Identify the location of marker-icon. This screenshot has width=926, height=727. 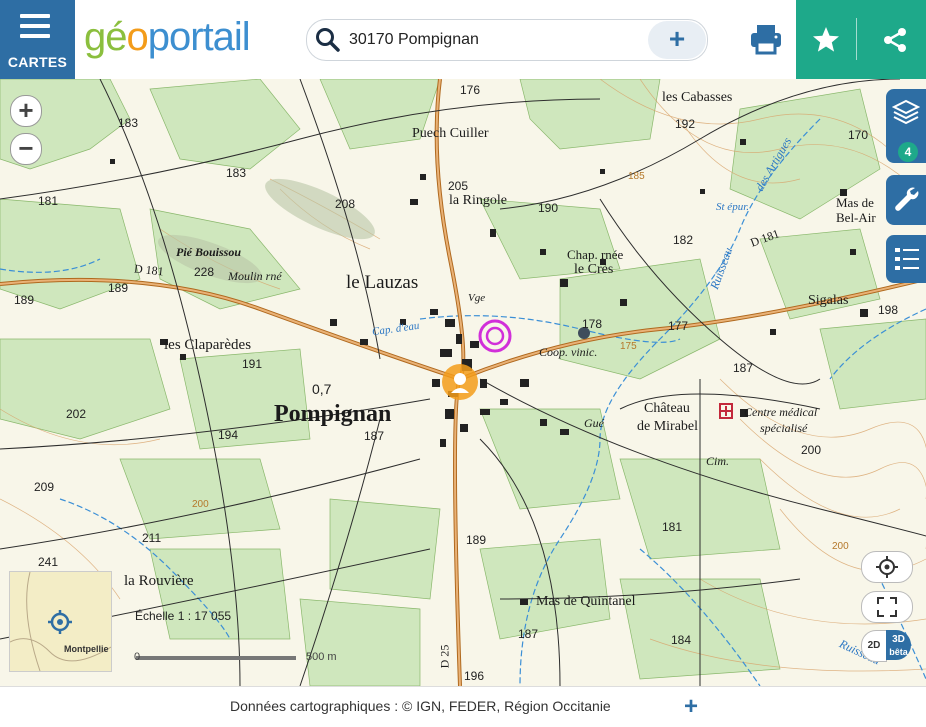
(460, 382).